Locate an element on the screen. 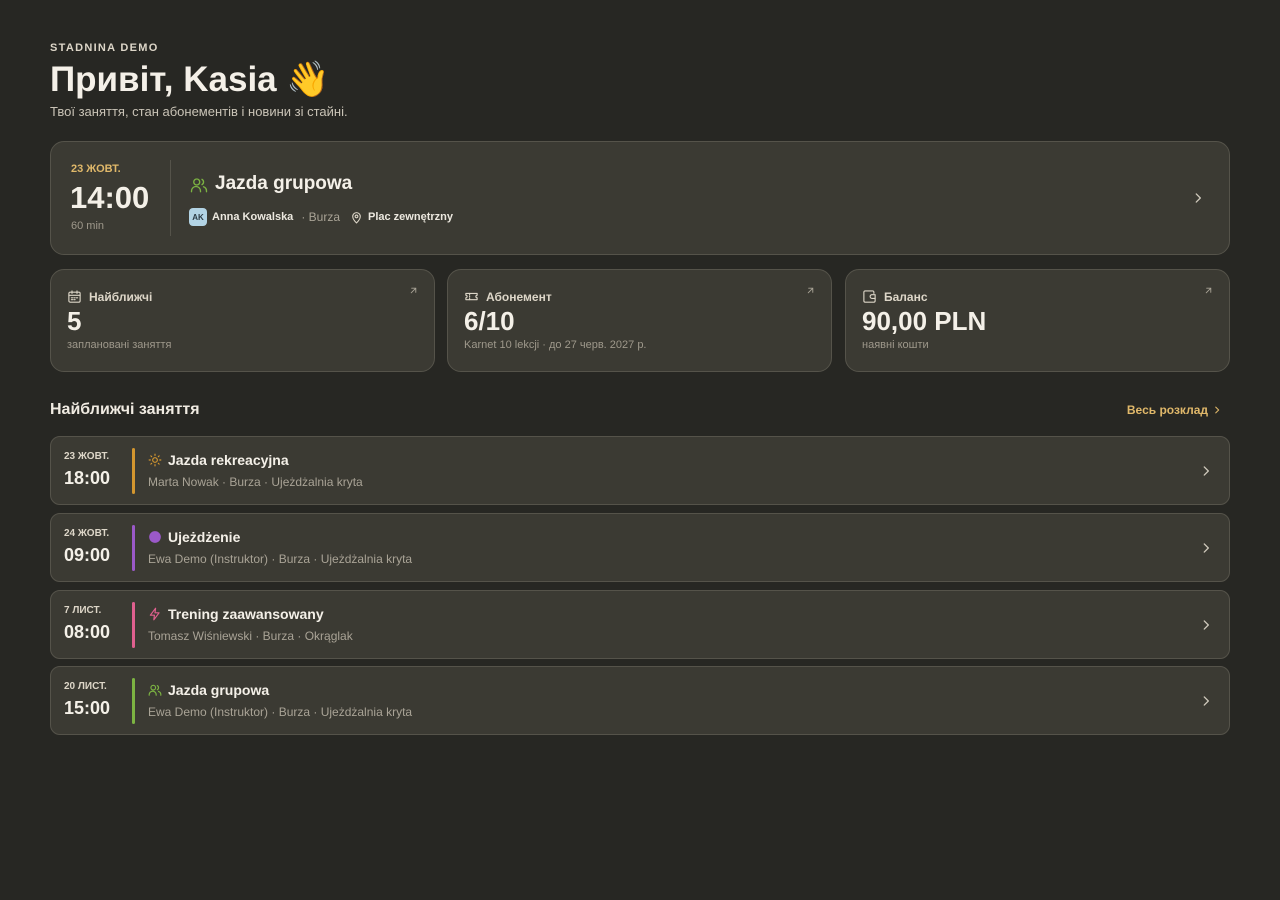 The image size is (1280, 900). stat-sub: заплановані заняття is located at coordinates (119, 345).